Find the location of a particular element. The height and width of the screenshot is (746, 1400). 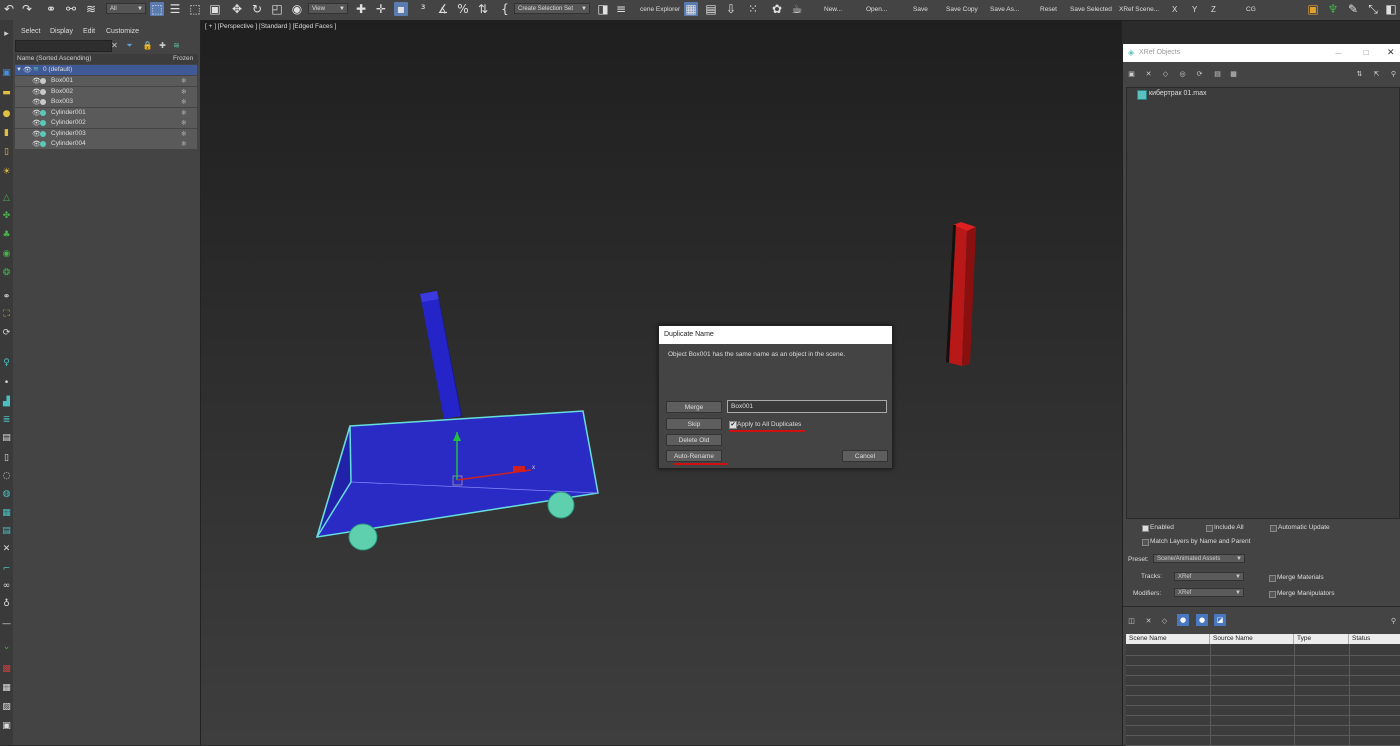

stack-icon: ≣ is located at coordinates (6, 419).